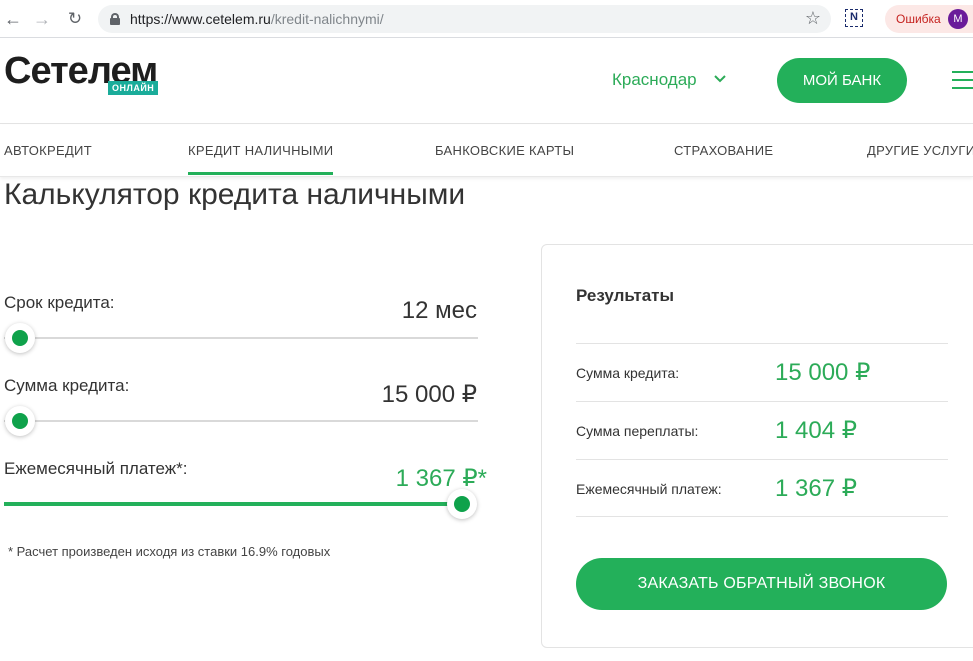 The width and height of the screenshot is (973, 661). Describe the element at coordinates (48, 150) in the screenshot. I see `nav-item-autocredit: АВТОКРЕДИТ` at that location.